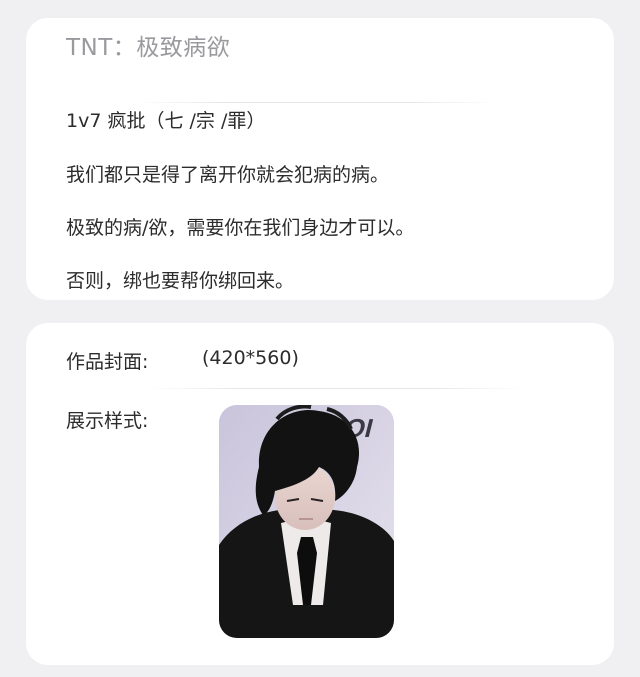  I want to click on work-title: TNT：极致病欲, so click(148, 48).